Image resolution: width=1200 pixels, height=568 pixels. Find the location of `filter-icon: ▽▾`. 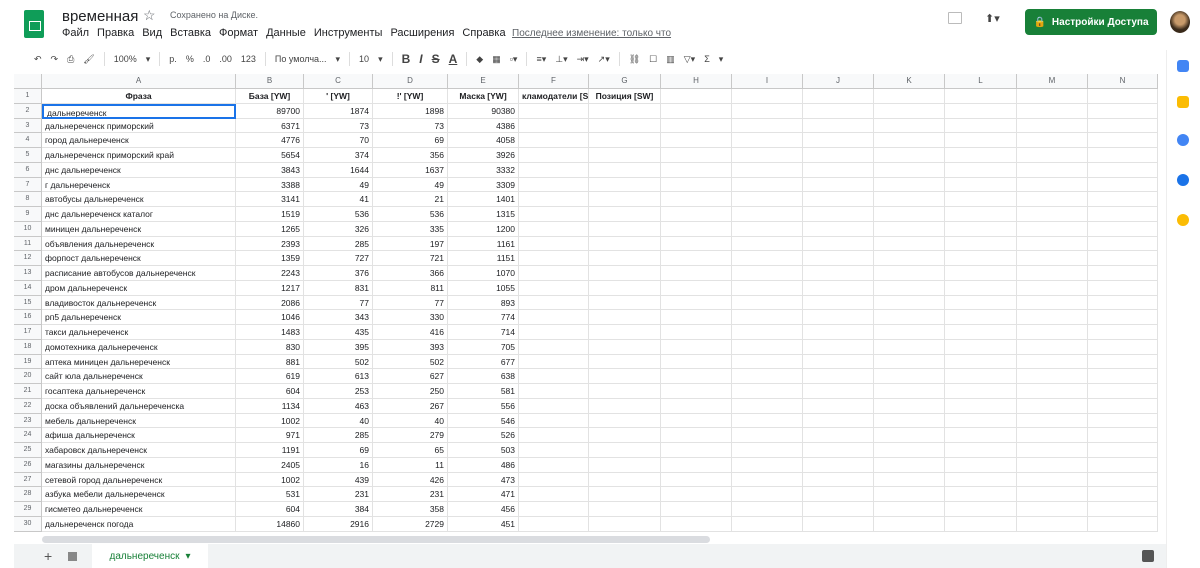

filter-icon: ▽▾ is located at coordinates (689, 59).